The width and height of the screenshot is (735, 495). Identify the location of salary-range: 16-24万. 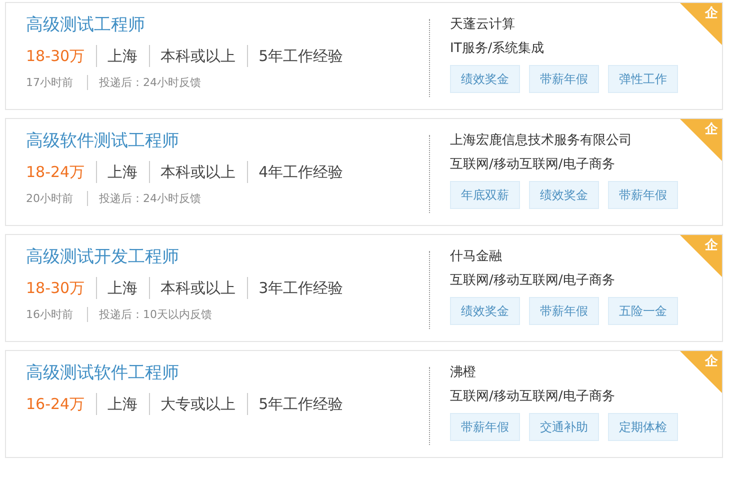
(55, 404).